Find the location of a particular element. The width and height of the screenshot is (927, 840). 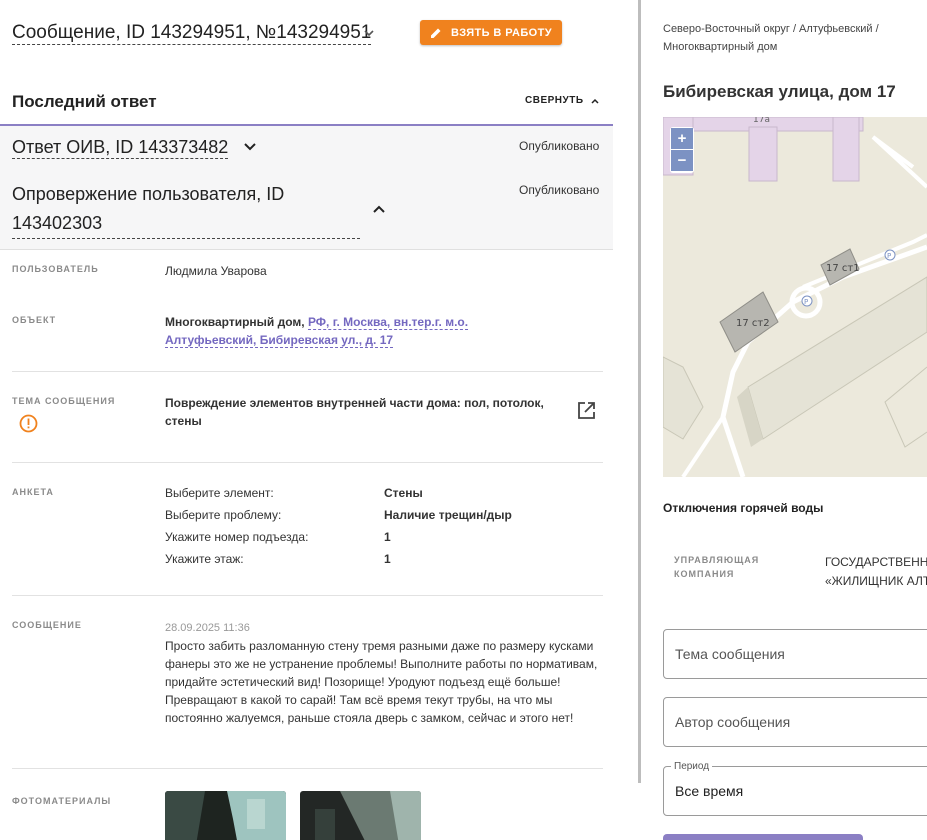

survey-answer: Наличие трещин/дыр is located at coordinates (448, 515).